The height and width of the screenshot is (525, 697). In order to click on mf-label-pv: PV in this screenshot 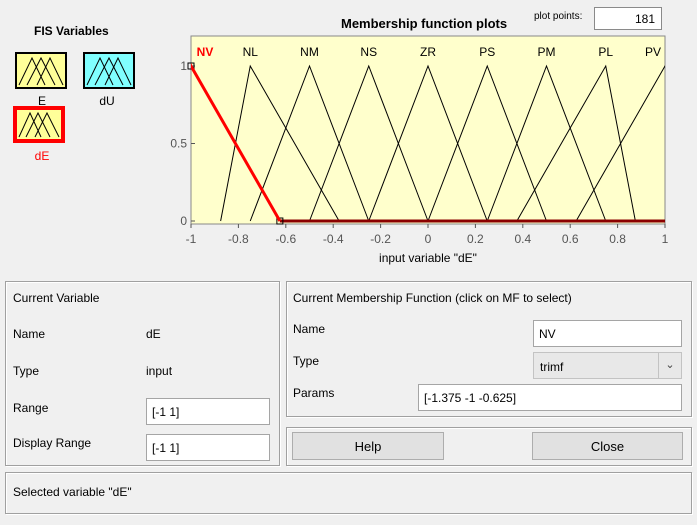, I will do `click(653, 52)`.